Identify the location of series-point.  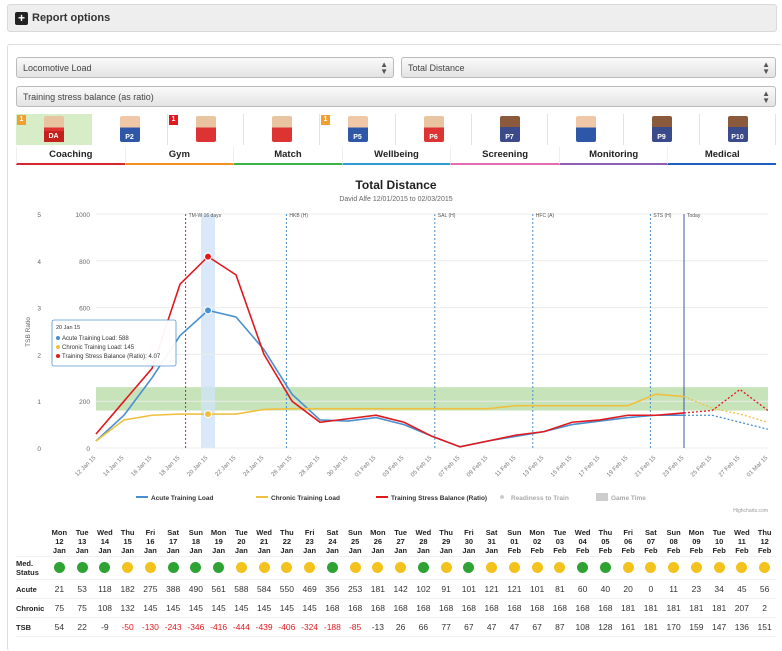
(208, 414).